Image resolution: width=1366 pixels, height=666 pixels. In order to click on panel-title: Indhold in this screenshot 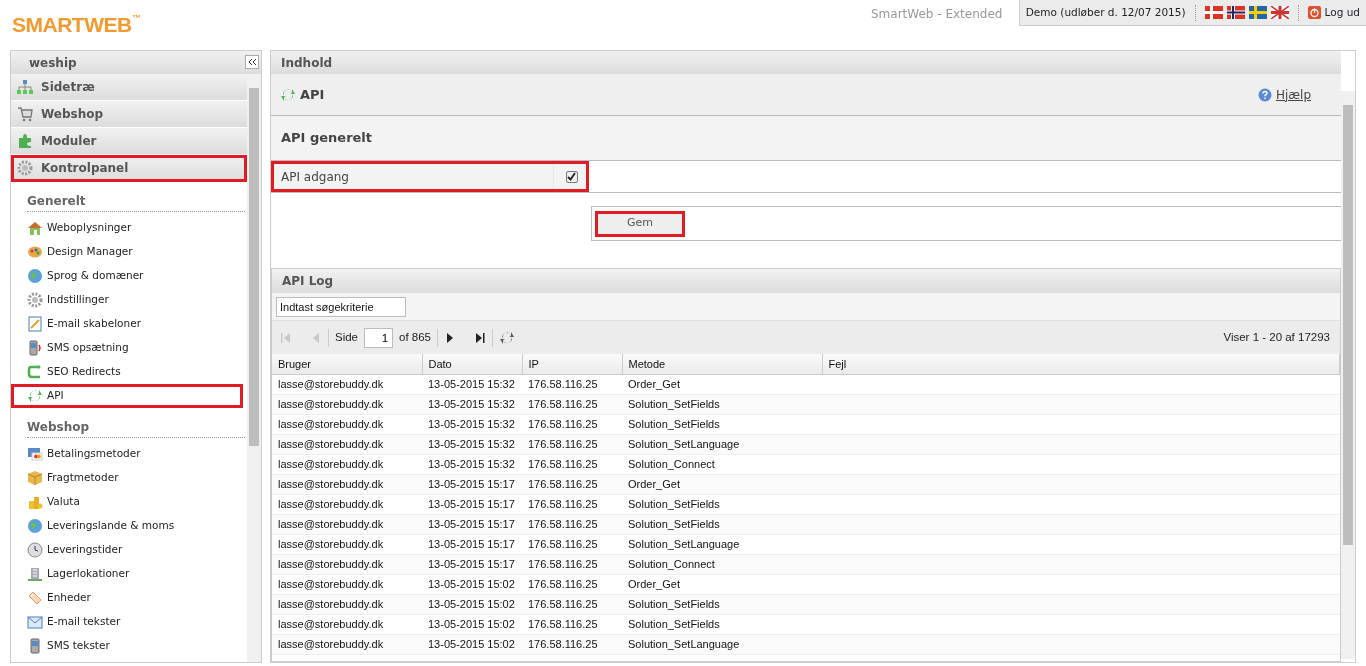, I will do `click(307, 63)`.